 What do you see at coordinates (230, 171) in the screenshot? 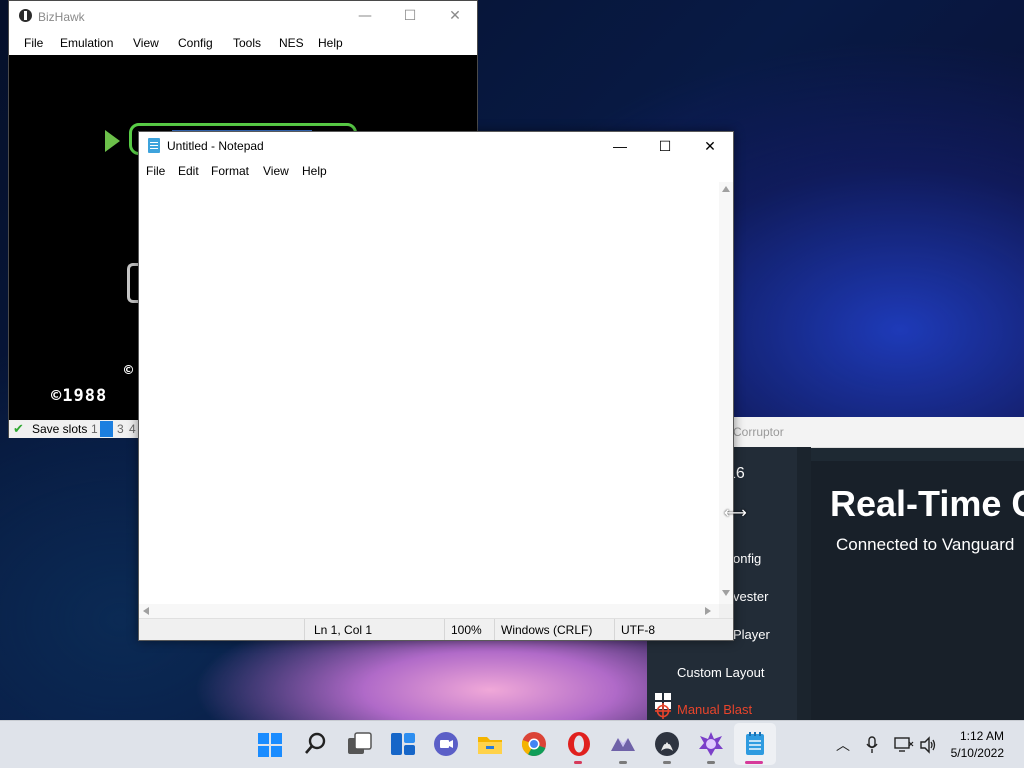
I see `menu-format: Format` at bounding box center [230, 171].